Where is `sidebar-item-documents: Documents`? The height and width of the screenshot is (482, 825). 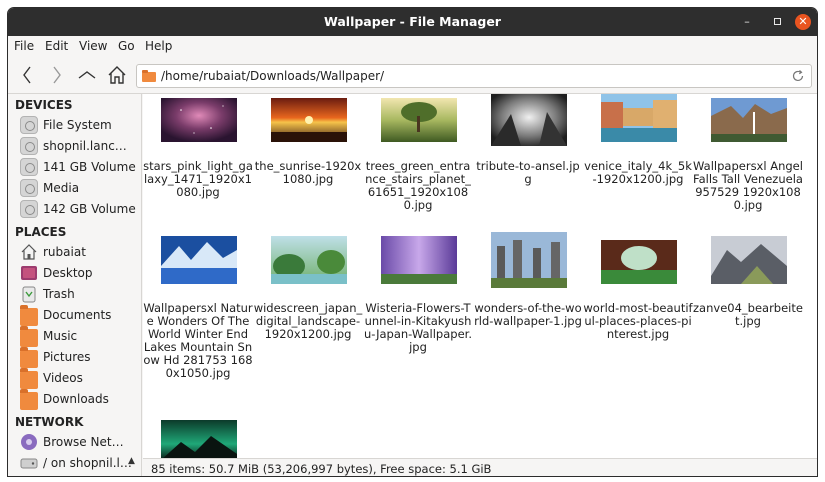
sidebar-item-documents: Documents is located at coordinates (80, 315).